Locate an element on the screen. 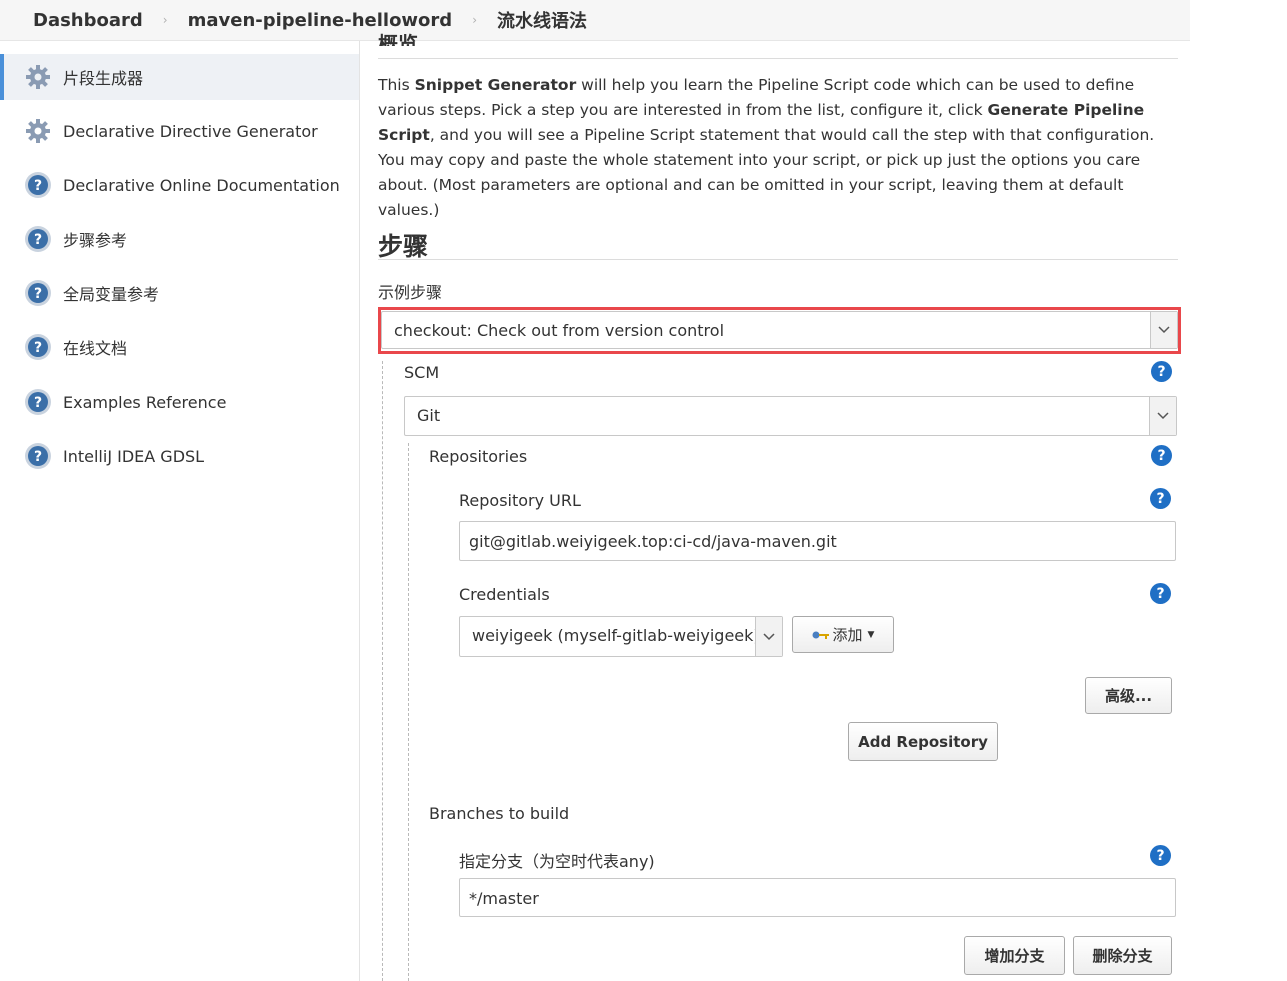  repositories-label: Repositories is located at coordinates (478, 456).